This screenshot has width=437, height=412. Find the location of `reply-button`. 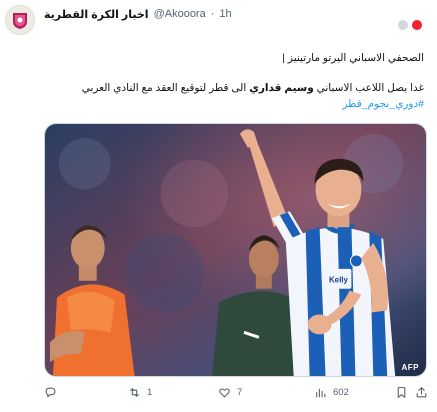

reply-button is located at coordinates (53, 392).